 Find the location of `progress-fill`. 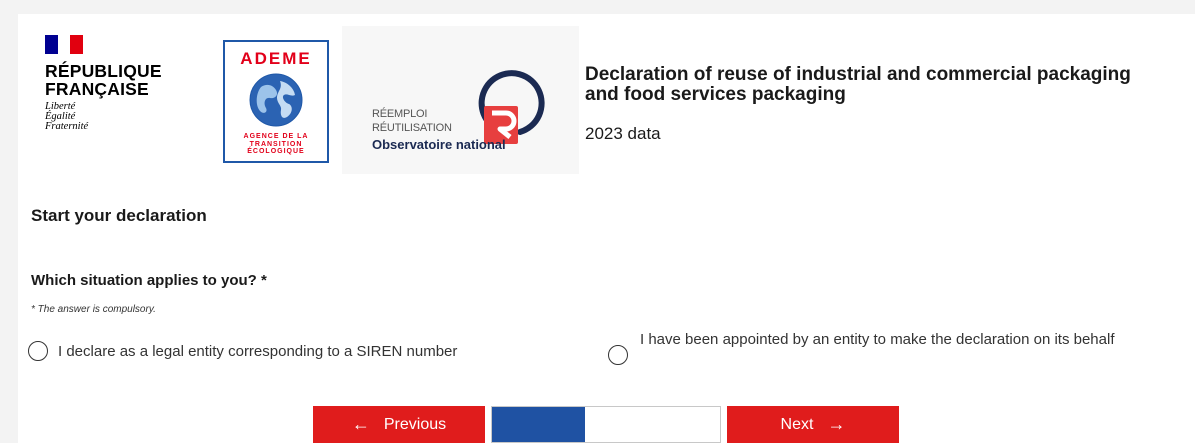

progress-fill is located at coordinates (539, 424).